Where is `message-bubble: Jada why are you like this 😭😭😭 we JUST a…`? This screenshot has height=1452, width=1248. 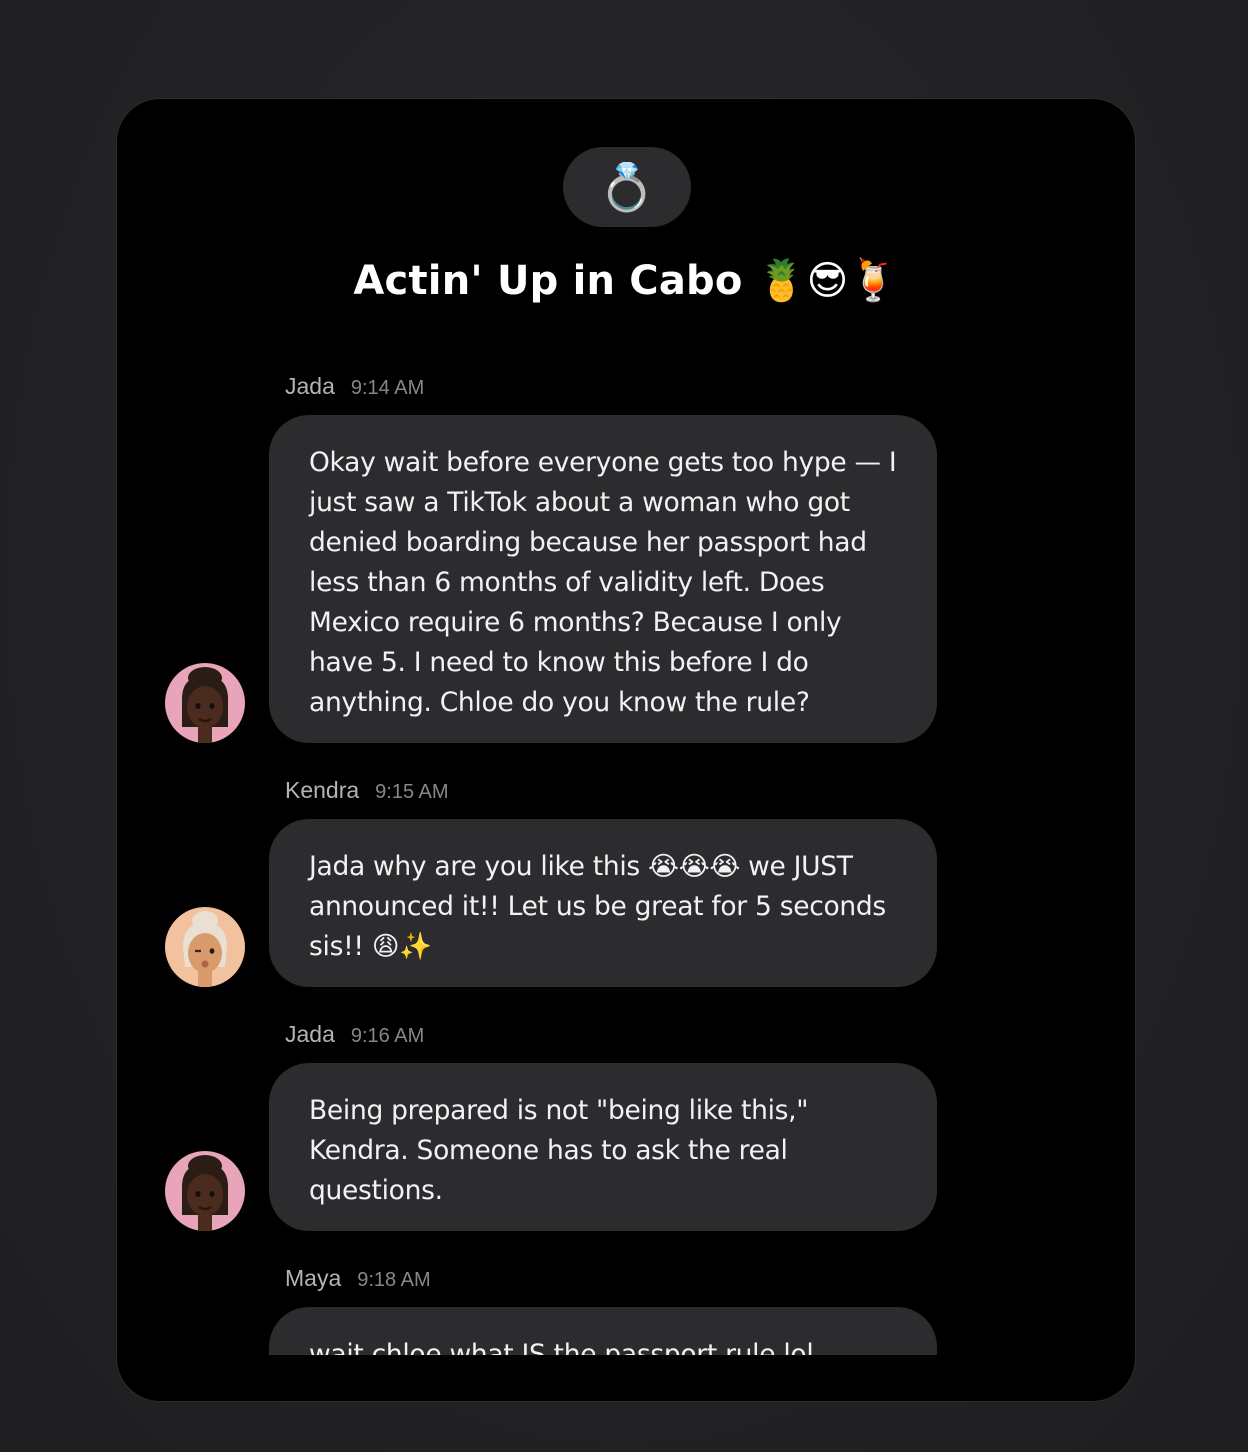
message-bubble: Jada why are you like this 😭😭😭 we JUST a… is located at coordinates (603, 903).